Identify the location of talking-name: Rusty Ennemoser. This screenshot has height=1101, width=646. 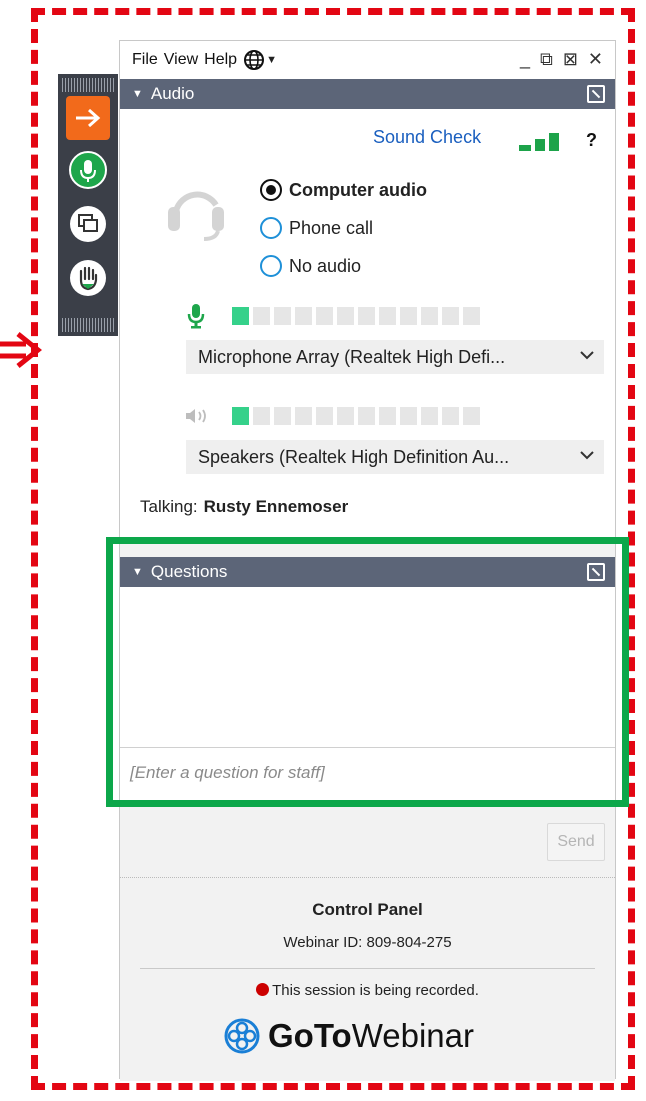
(276, 506).